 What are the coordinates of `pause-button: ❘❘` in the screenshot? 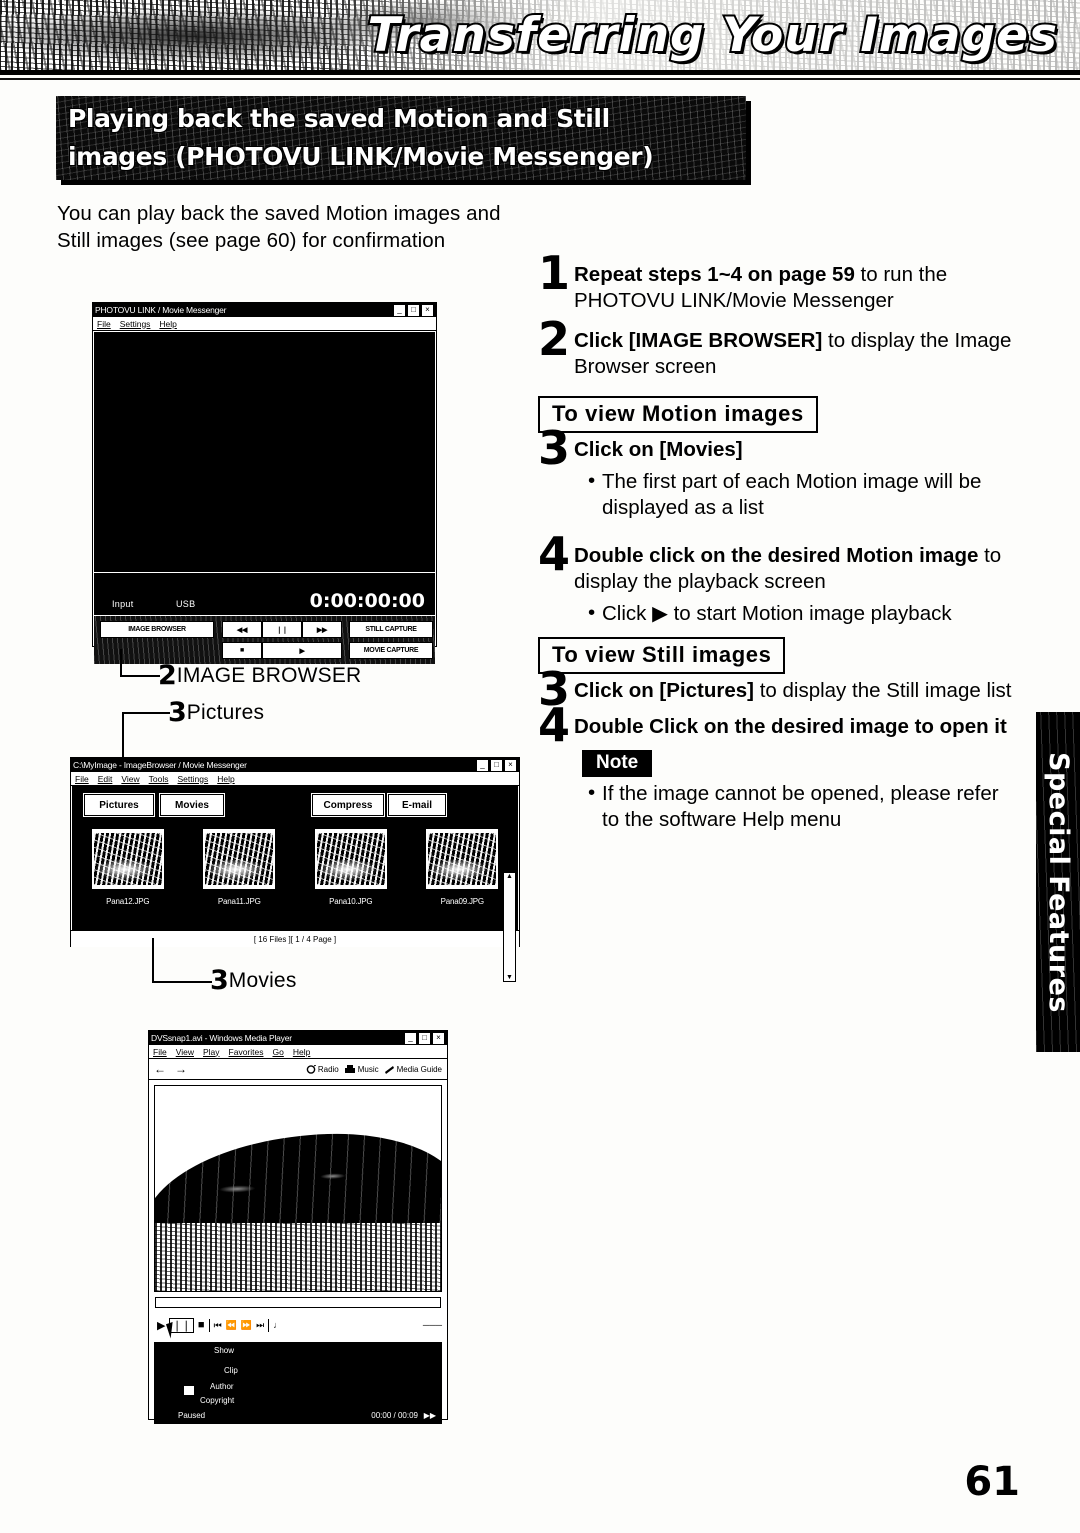 It's located at (282, 629).